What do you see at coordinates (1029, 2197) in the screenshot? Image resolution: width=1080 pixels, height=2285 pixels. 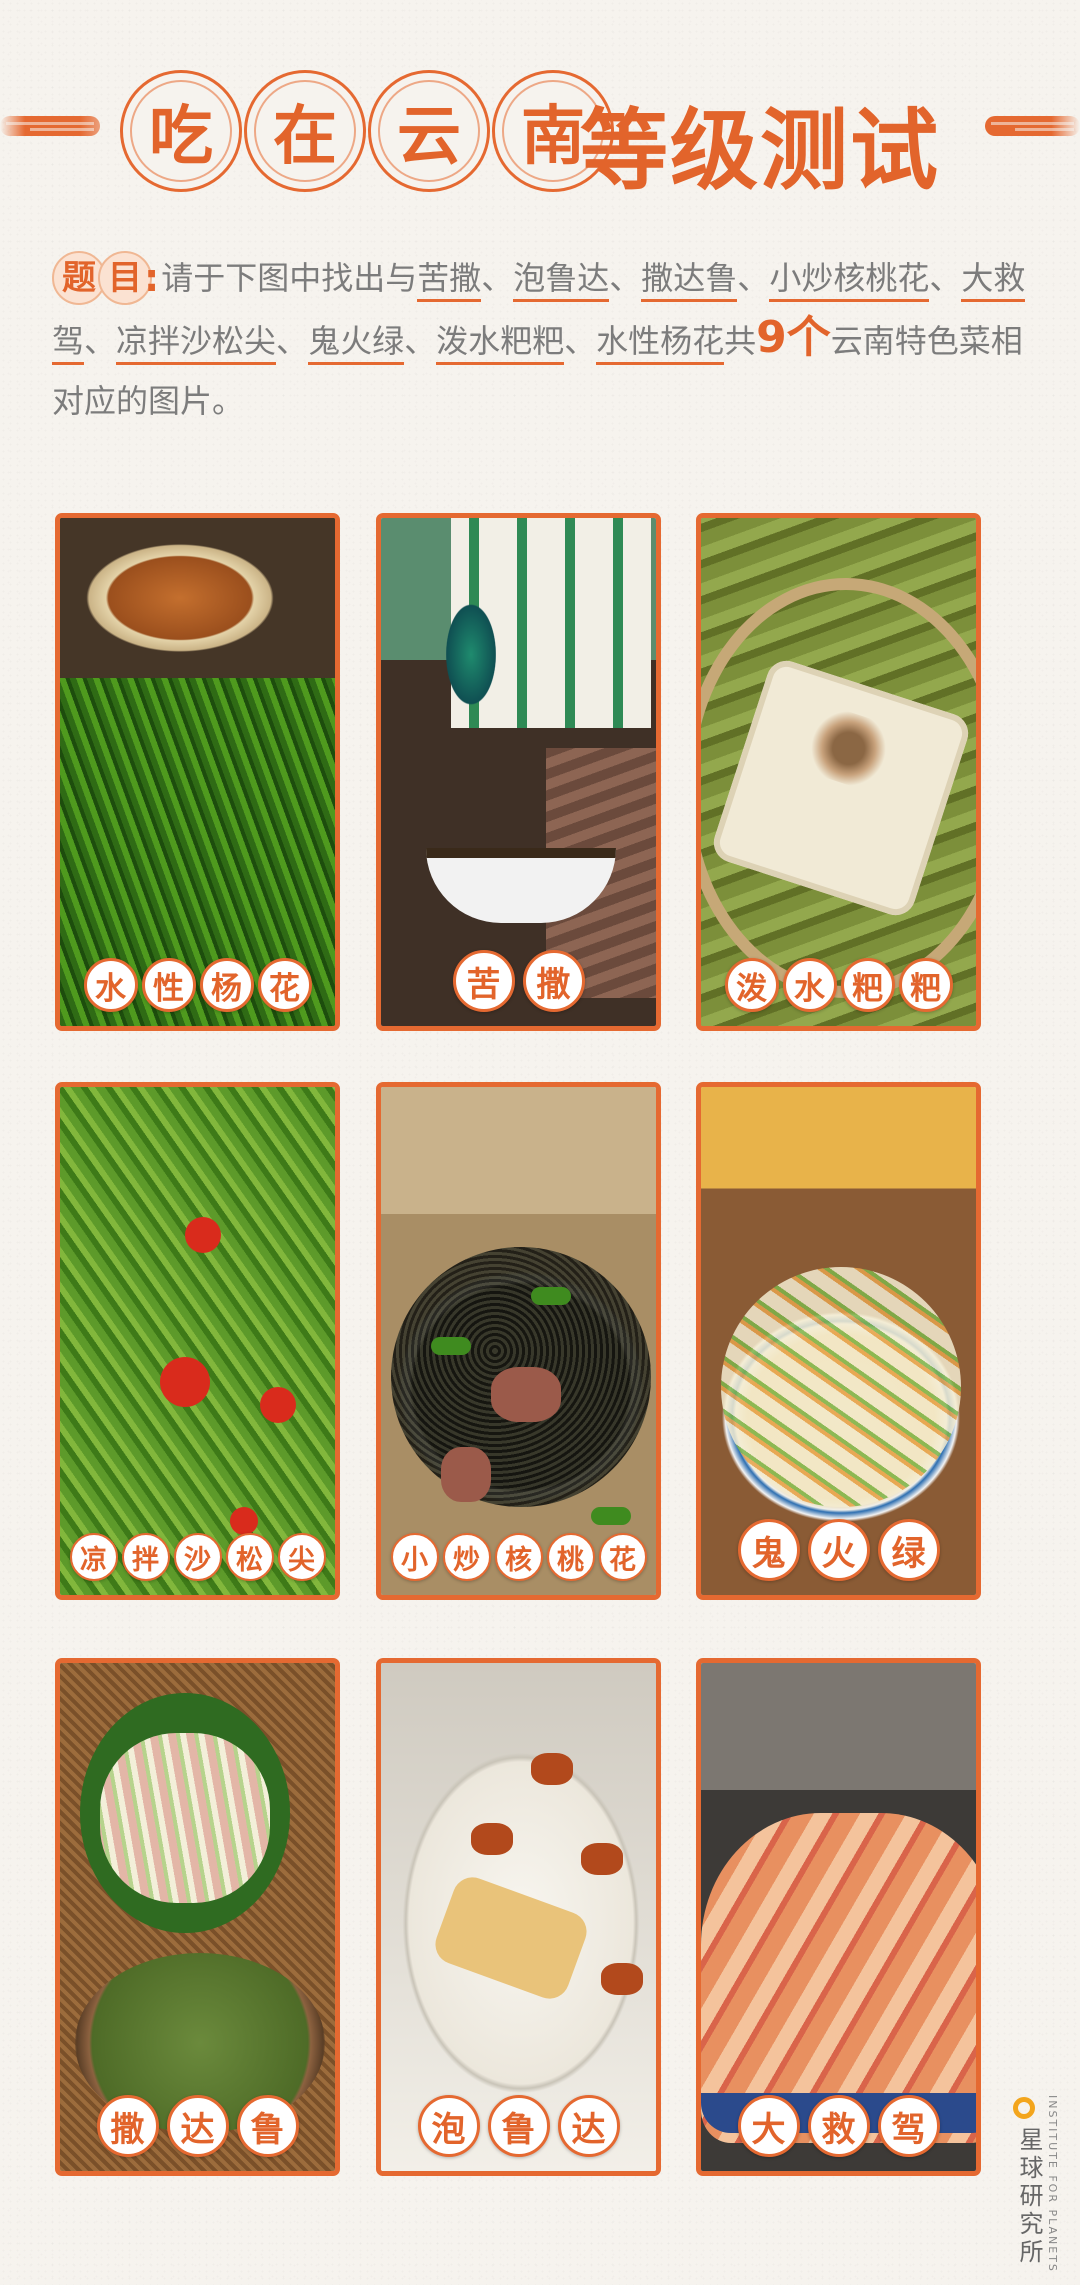 I see `brand-name: 星球研究所` at bounding box center [1029, 2197].